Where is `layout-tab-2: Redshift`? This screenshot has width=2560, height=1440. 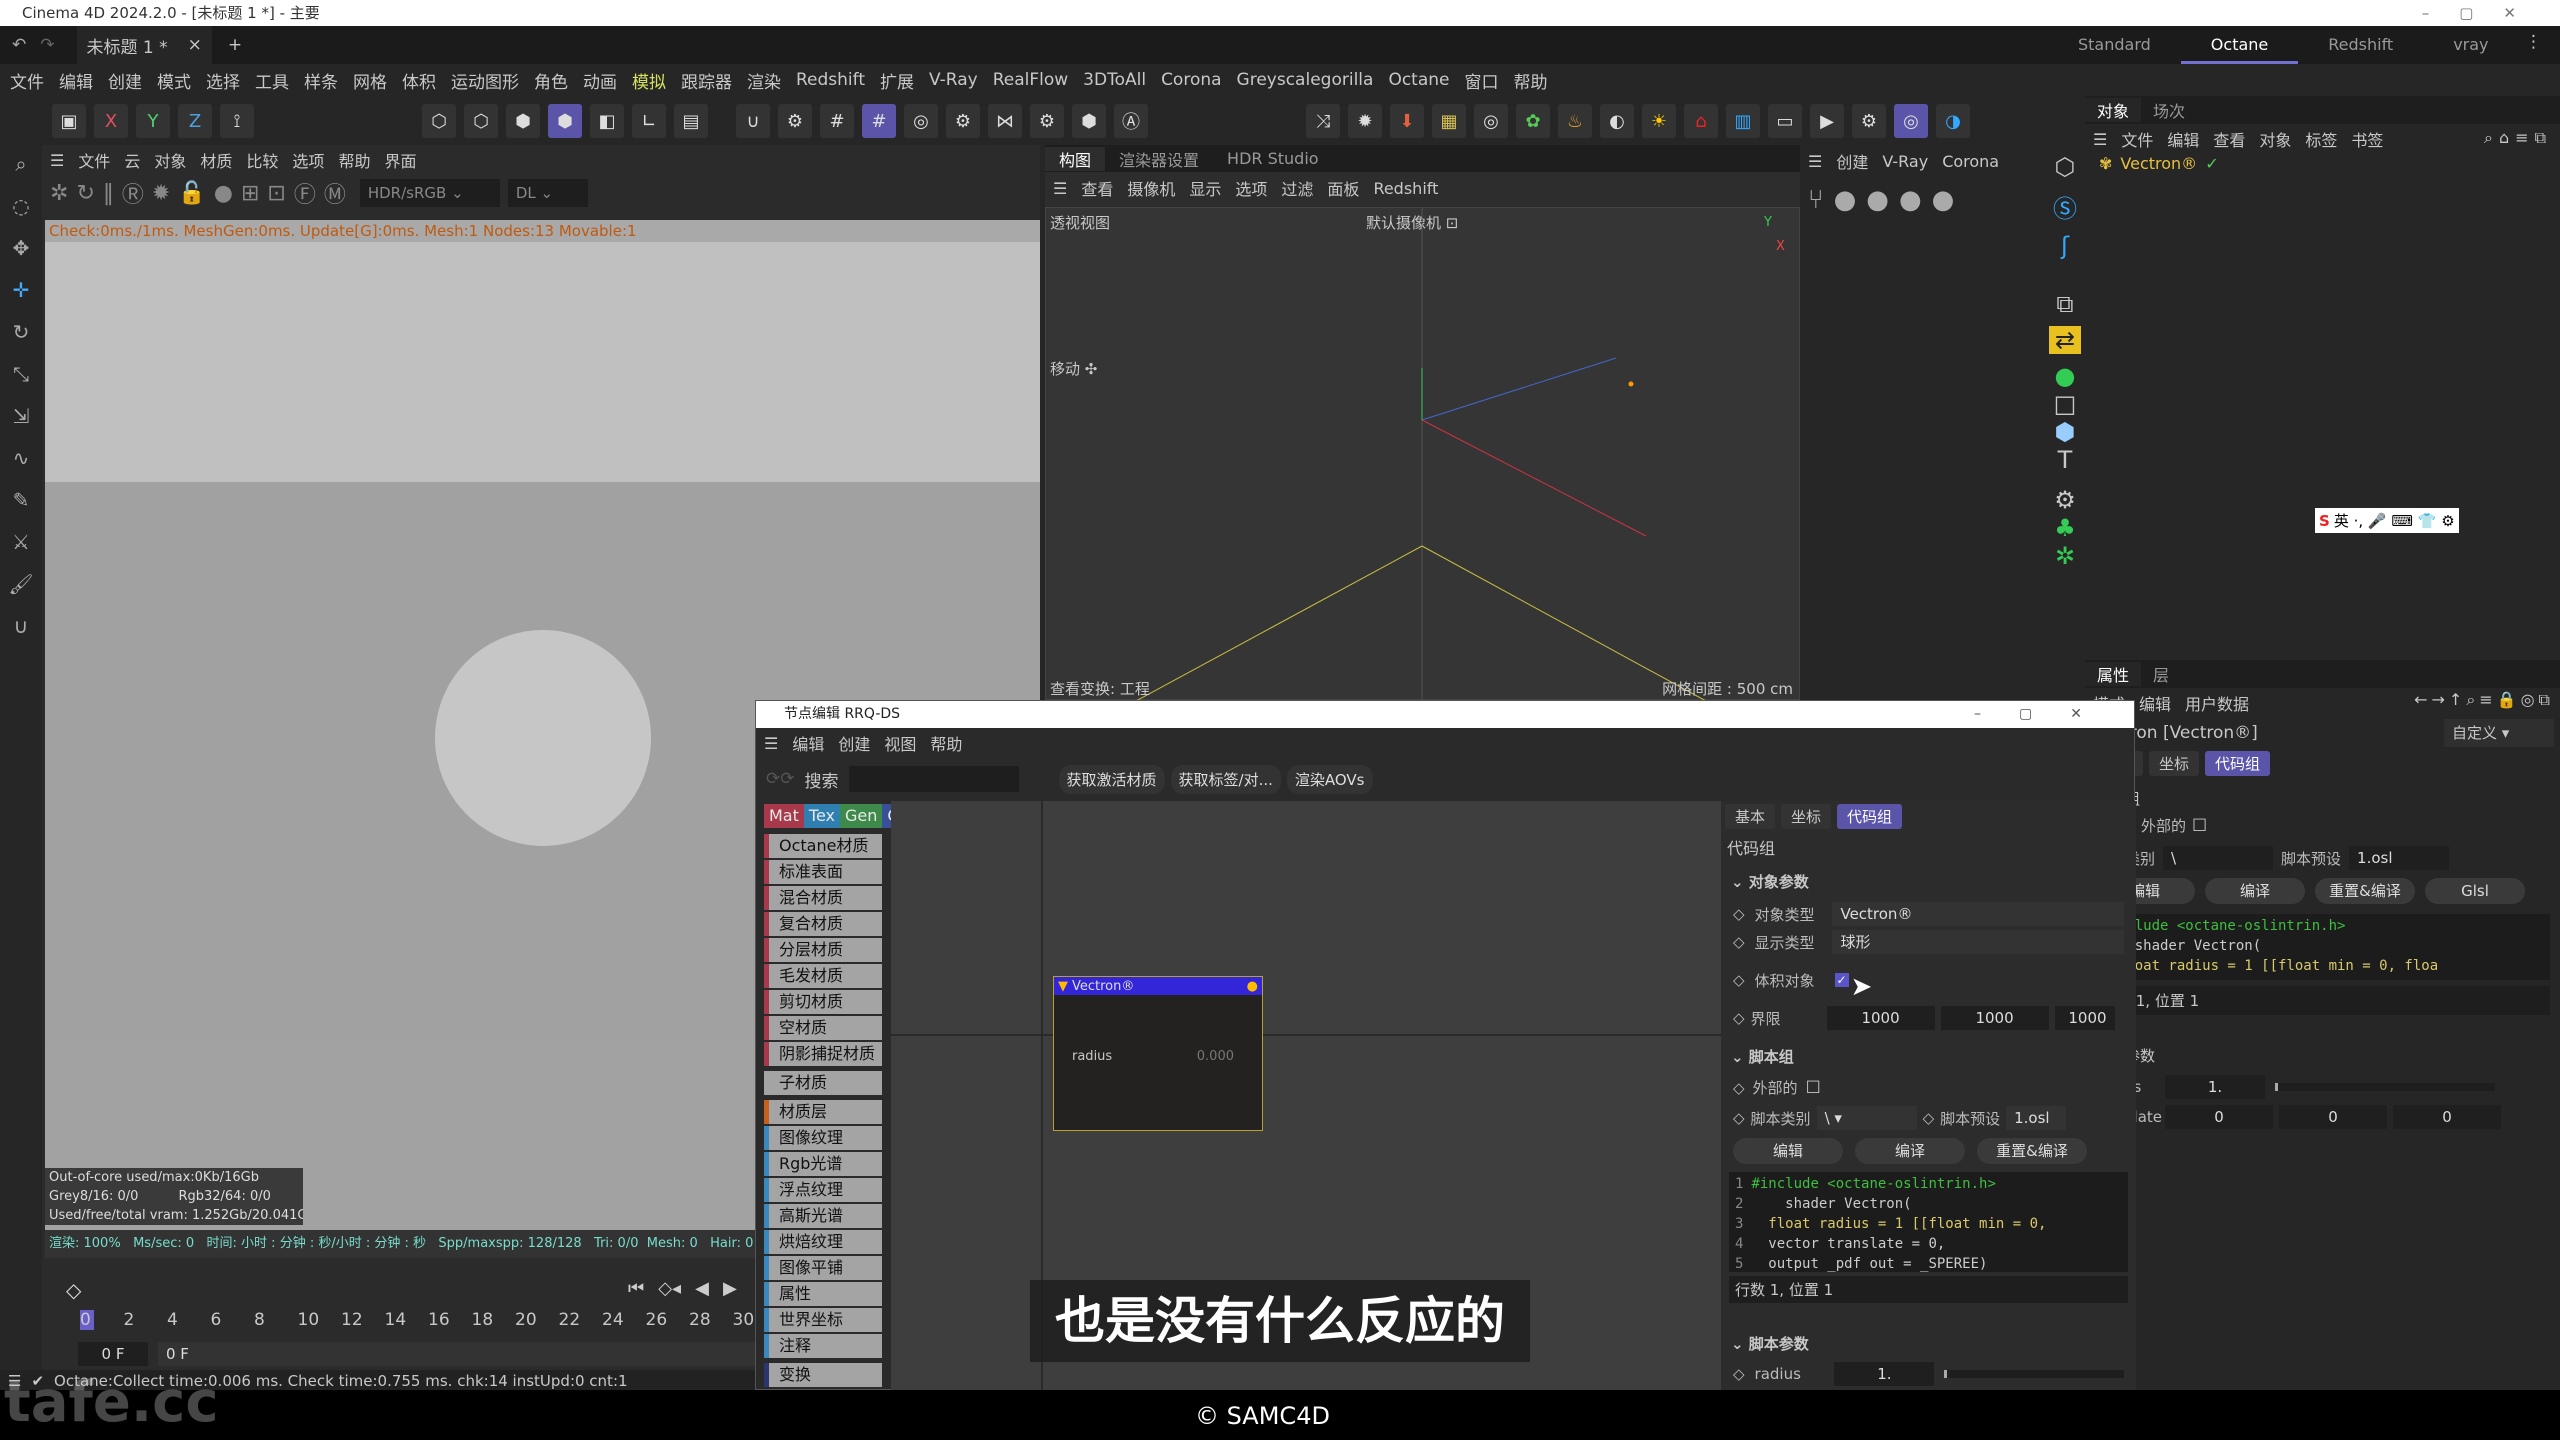
layout-tab-2: Redshift is located at coordinates (2360, 45).